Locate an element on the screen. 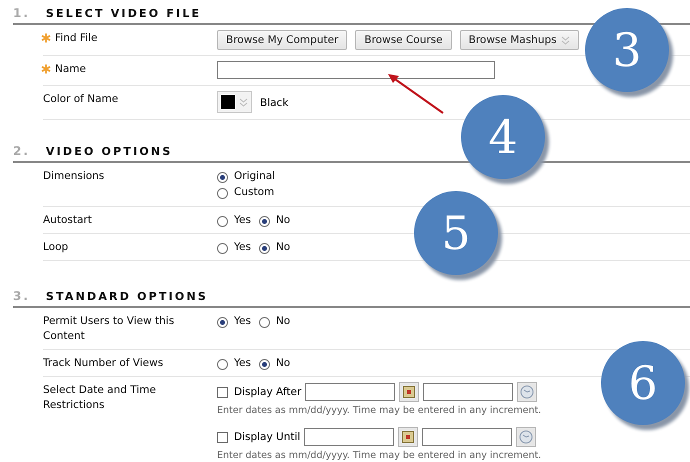  field-label: Select Date and Time Restrictions is located at coordinates (100, 398).